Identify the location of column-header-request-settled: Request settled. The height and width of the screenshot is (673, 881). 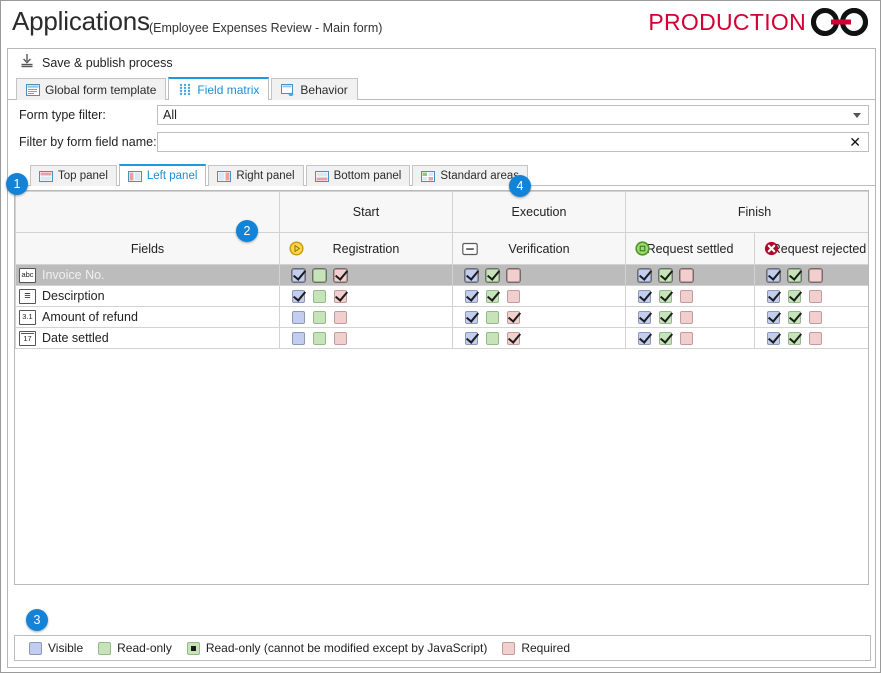
(690, 248).